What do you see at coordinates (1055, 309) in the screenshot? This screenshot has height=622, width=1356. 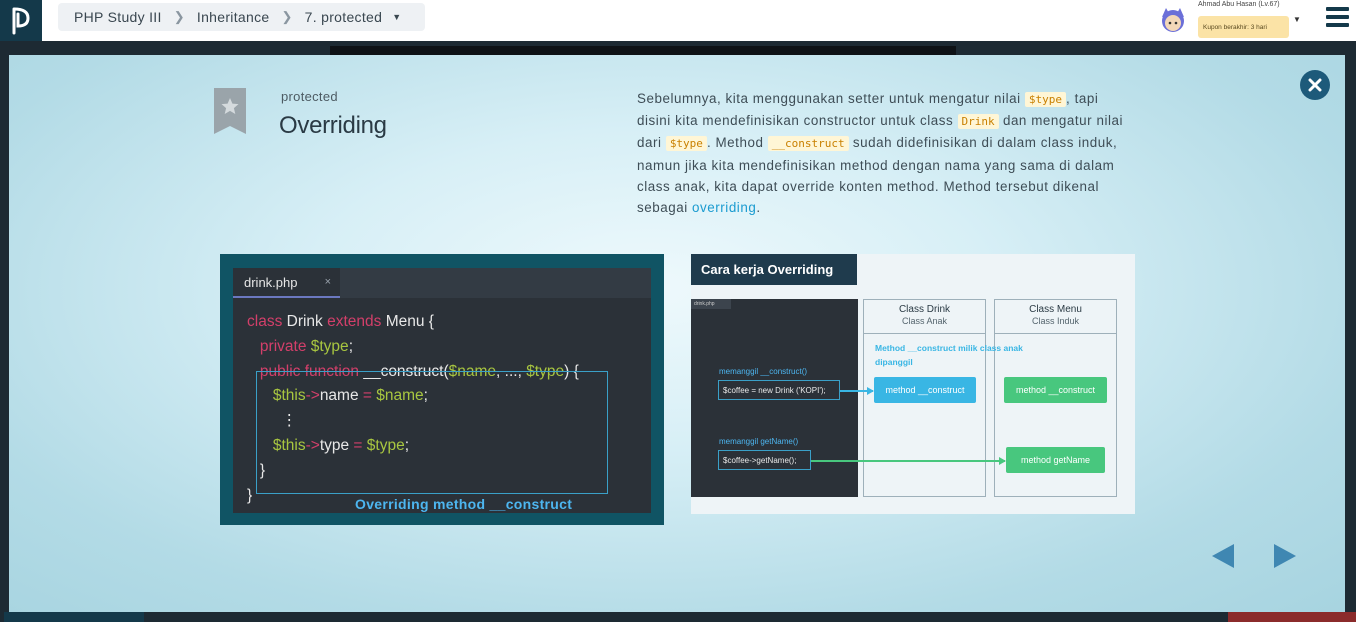 I see `column-title: Class Menu` at bounding box center [1055, 309].